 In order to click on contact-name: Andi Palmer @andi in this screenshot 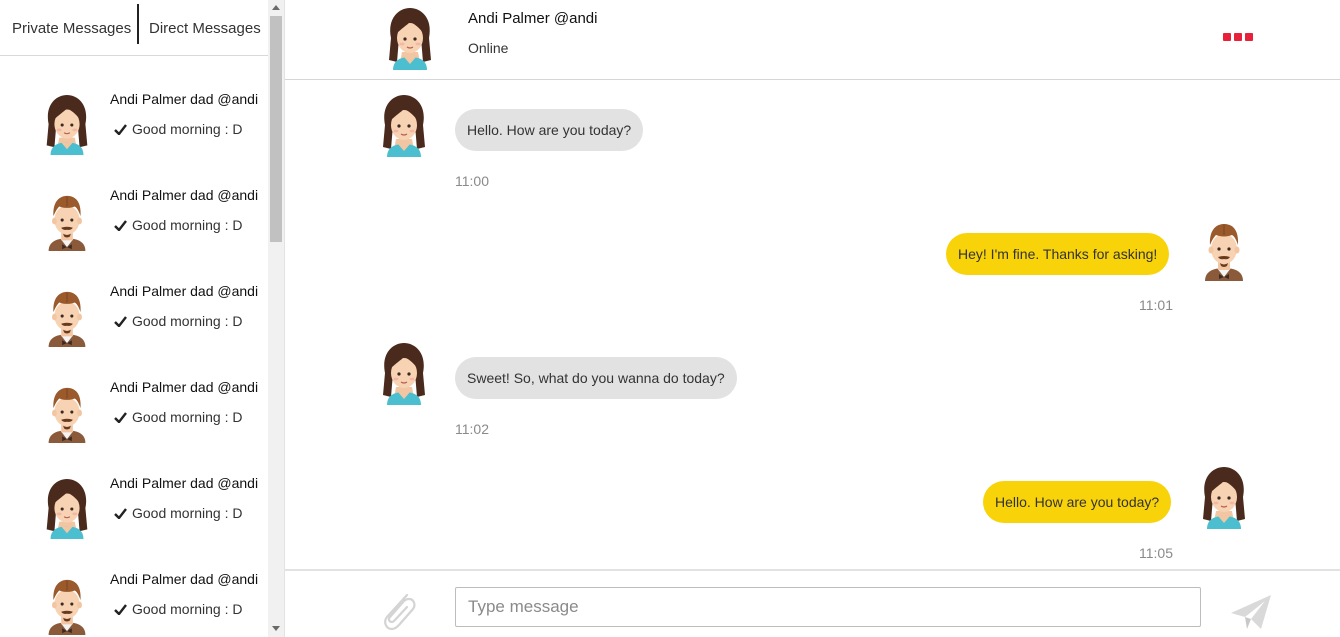, I will do `click(533, 18)`.